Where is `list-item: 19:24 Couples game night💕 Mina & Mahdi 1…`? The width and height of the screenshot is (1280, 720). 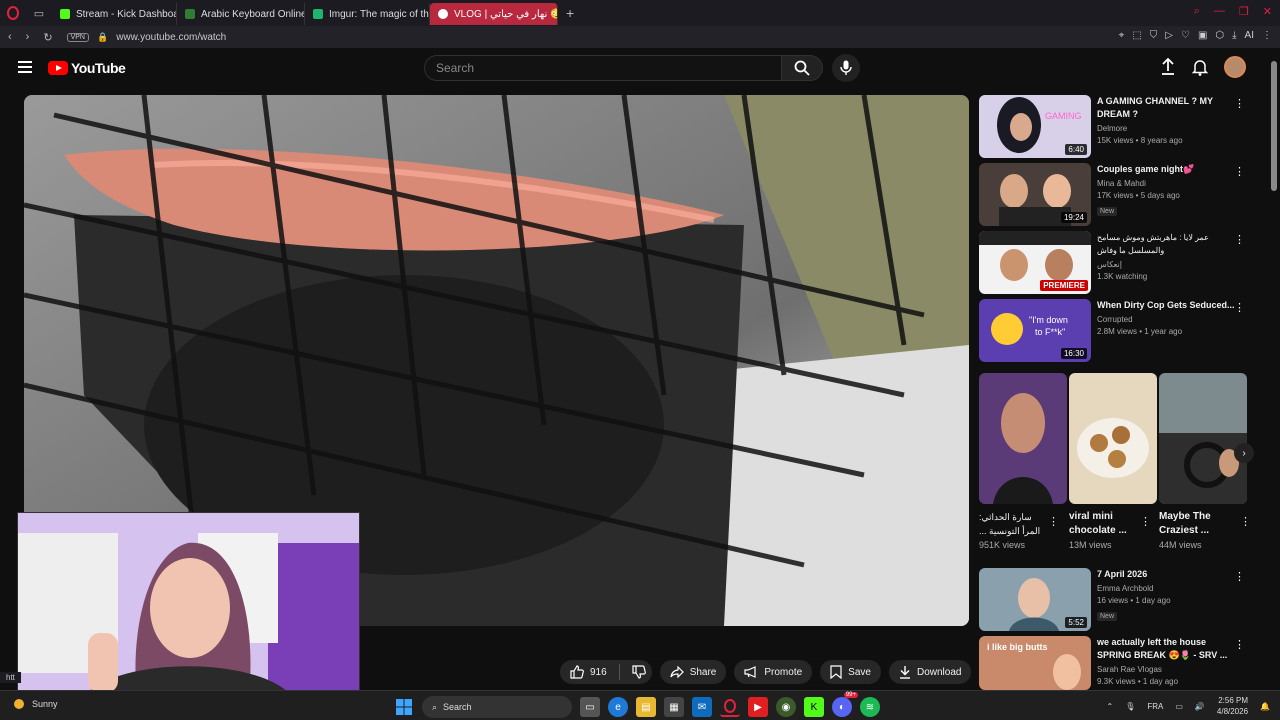
list-item: 19:24 Couples game night💕 Mina & Mahdi 1… is located at coordinates (1119, 195).